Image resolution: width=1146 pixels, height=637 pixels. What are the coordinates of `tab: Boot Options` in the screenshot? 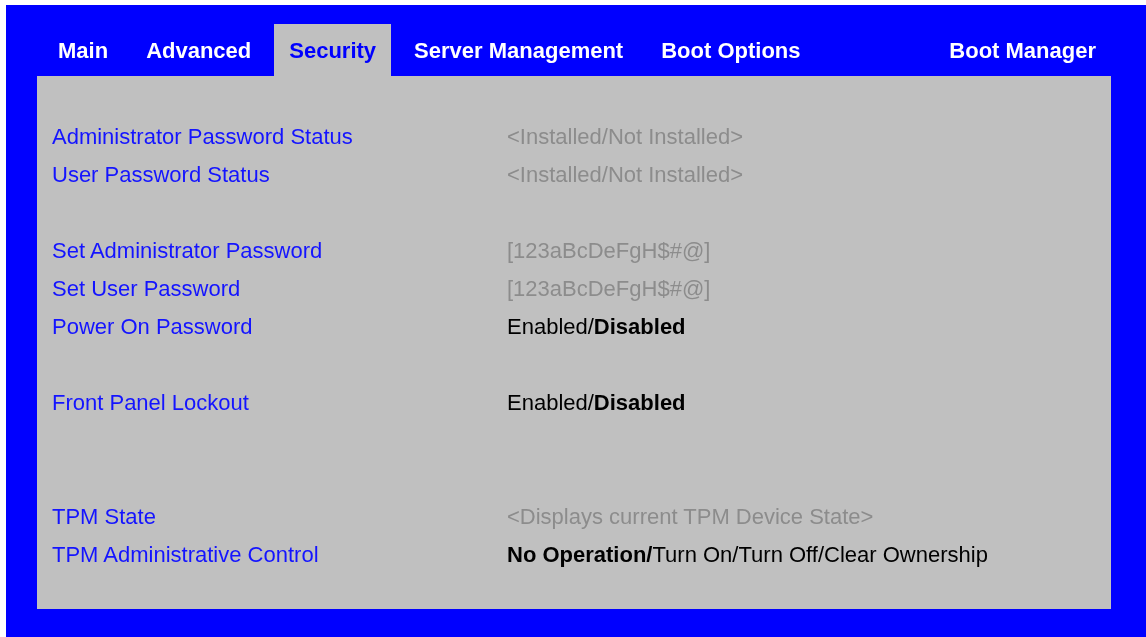 It's located at (731, 50).